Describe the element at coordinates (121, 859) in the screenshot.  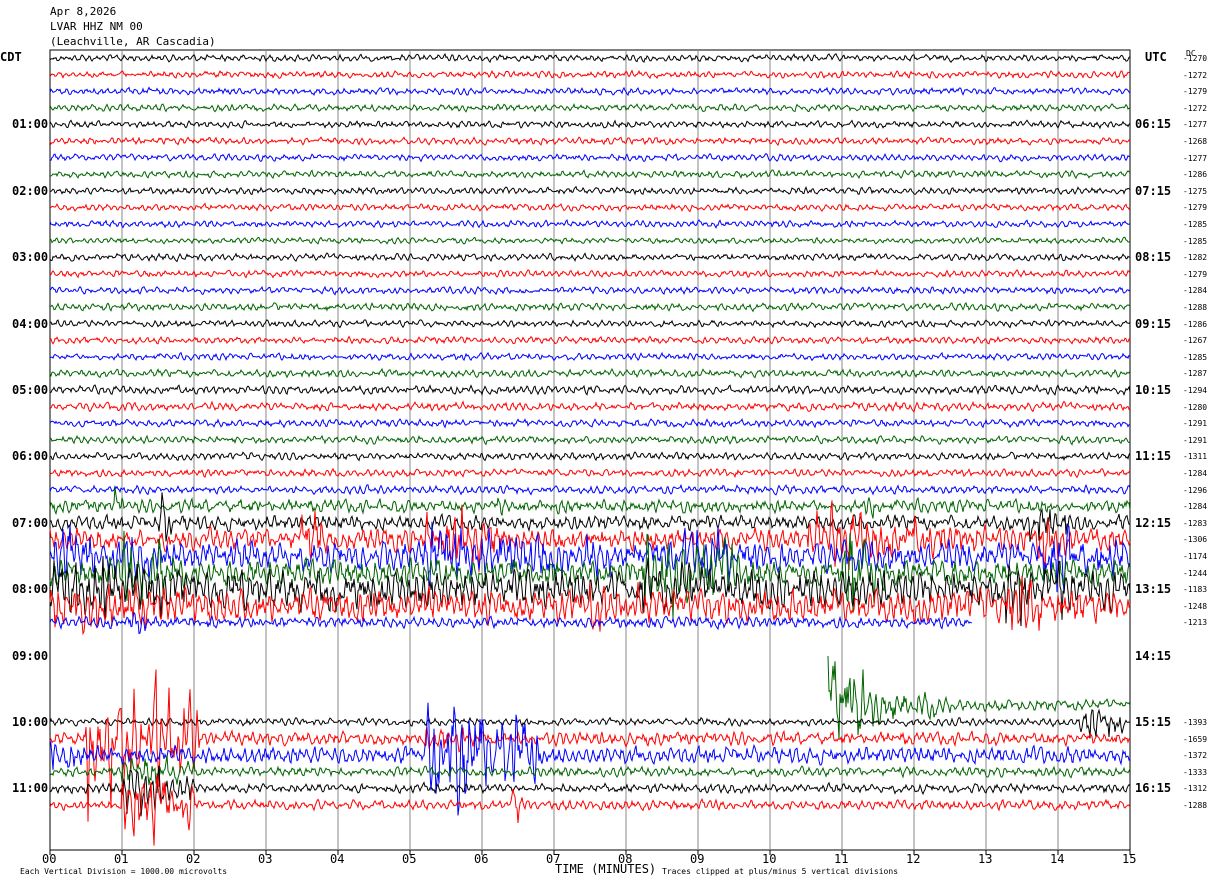
I see `x-tick-label: 01` at that location.